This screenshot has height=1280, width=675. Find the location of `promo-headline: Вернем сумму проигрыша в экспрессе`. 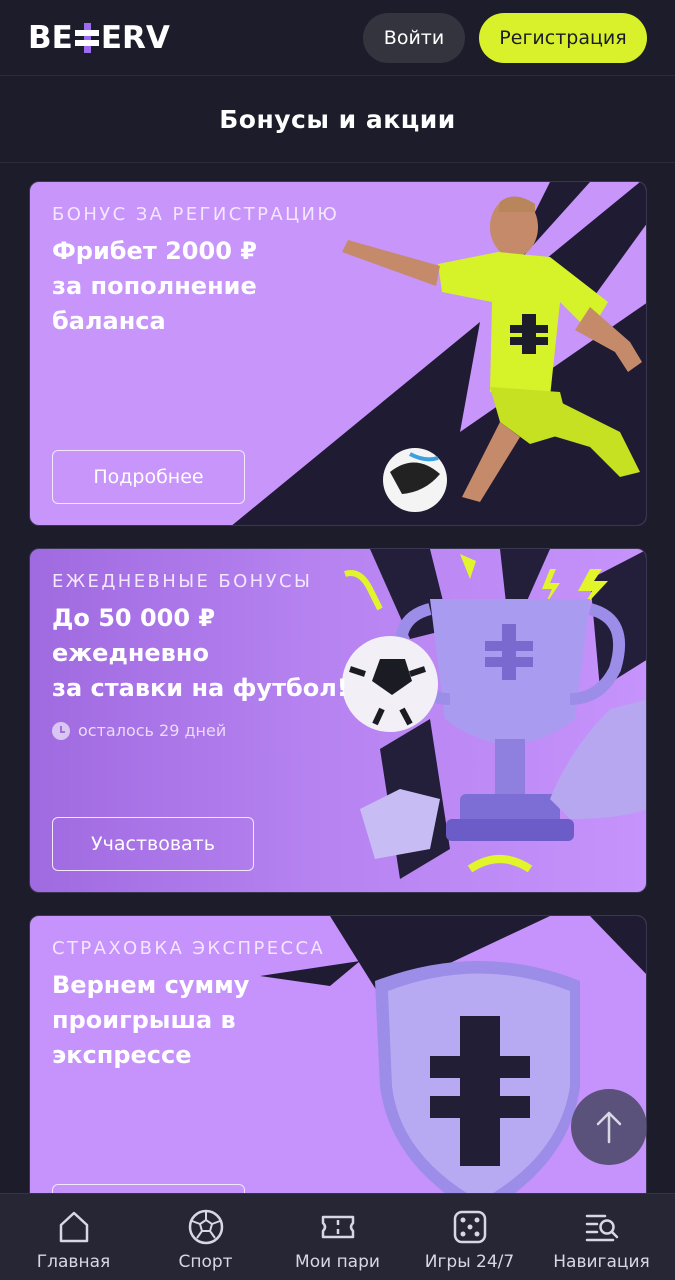

promo-headline: Вернем сумму проигрыша в экспрессе is located at coordinates (222, 1020).